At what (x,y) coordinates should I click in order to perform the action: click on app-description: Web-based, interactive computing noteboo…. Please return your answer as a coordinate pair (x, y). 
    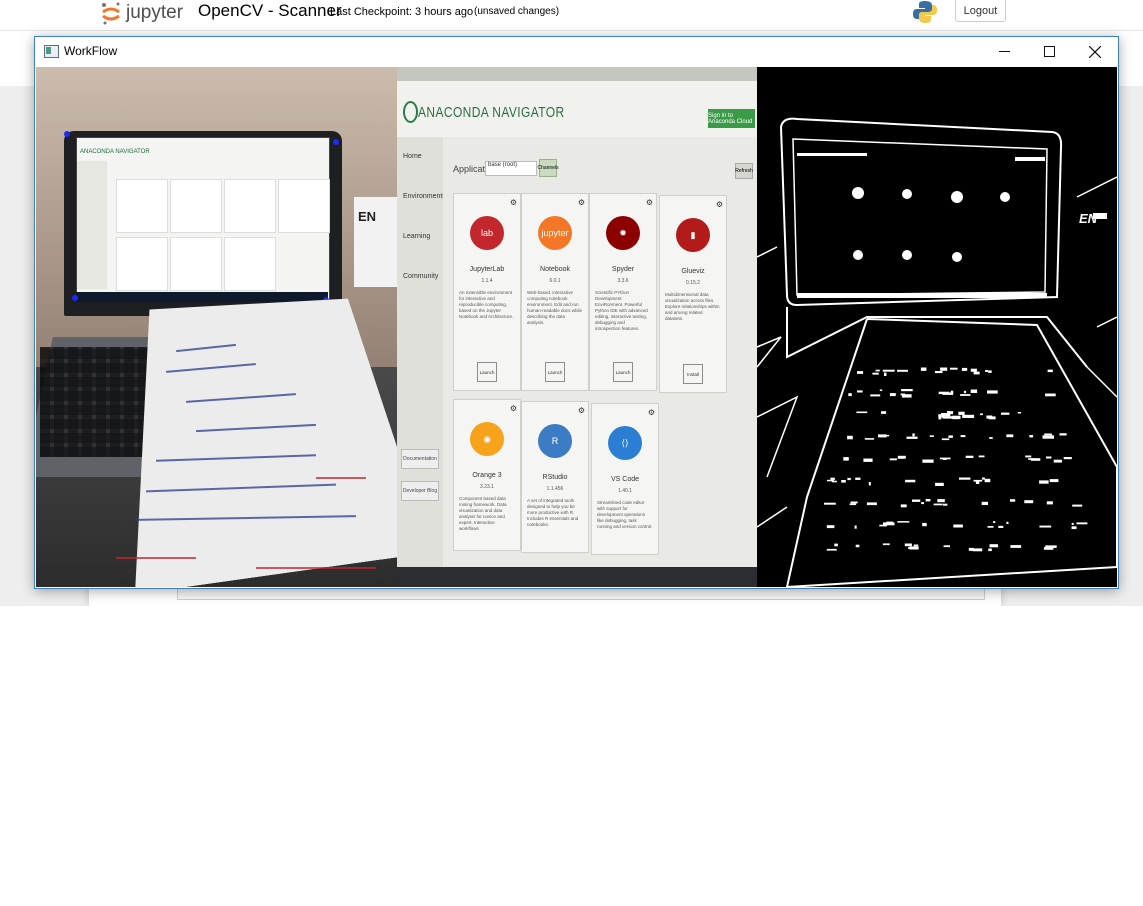
    Looking at the image, I should click on (555, 307).